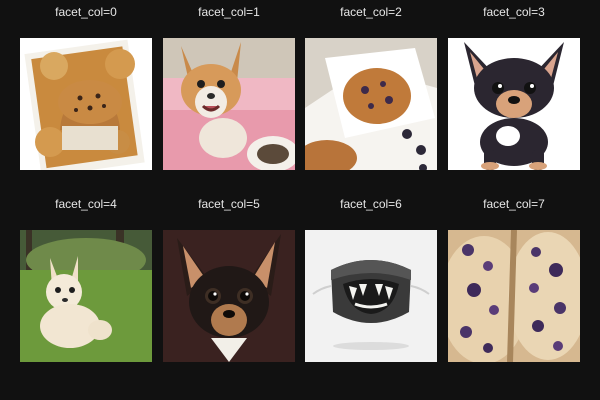 The image size is (600, 400). I want to click on facet-image-face-mask, so click(371, 296).